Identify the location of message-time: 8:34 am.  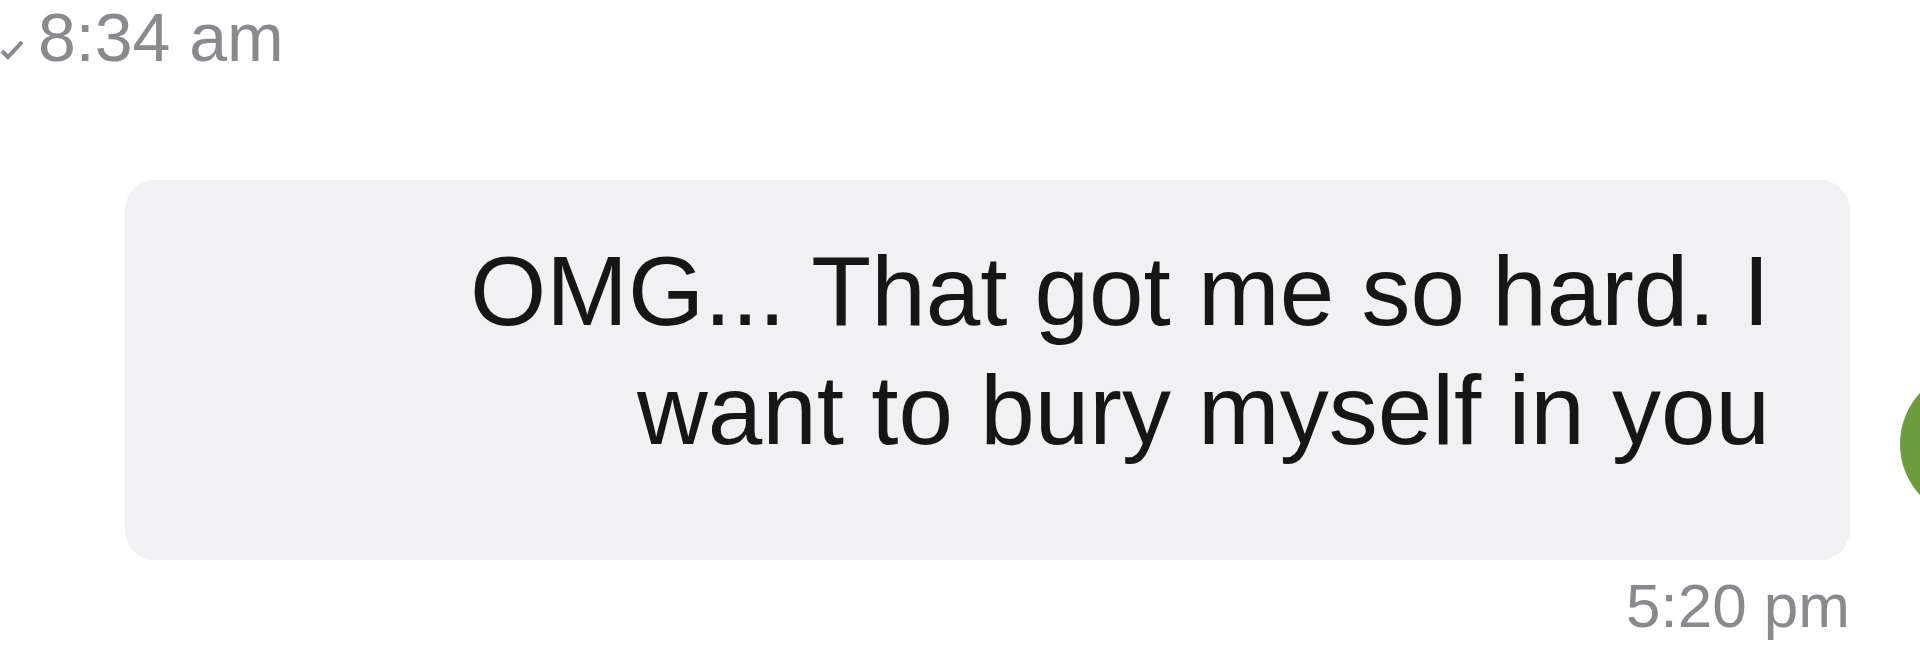
(161, 37).